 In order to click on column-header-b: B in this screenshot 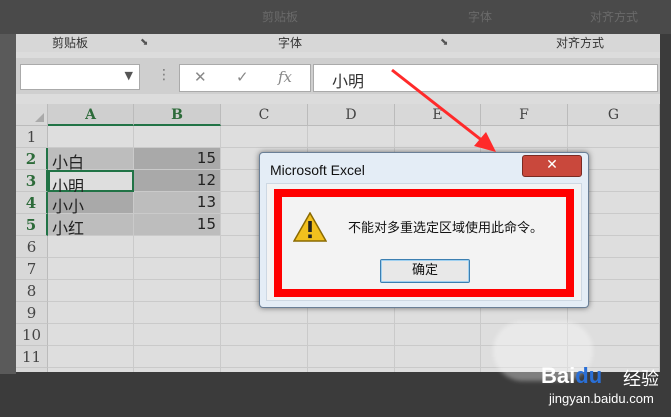, I will do `click(177, 115)`.